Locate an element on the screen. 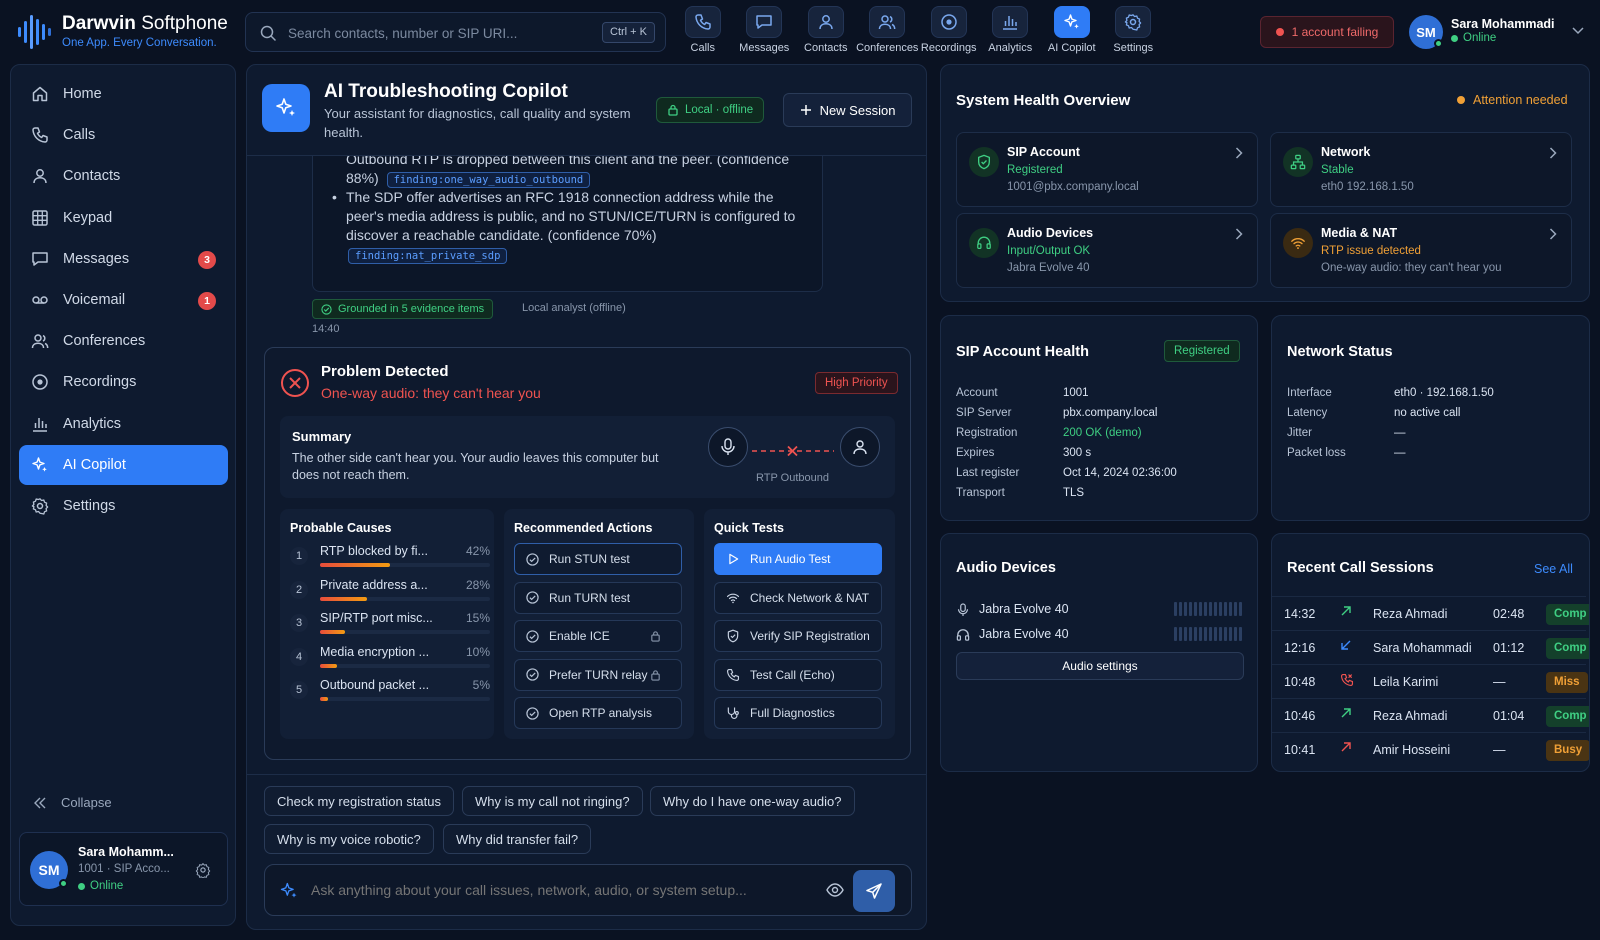  call-session-row: 10:41 Amir Hosseini — Busy is located at coordinates (1430, 749).